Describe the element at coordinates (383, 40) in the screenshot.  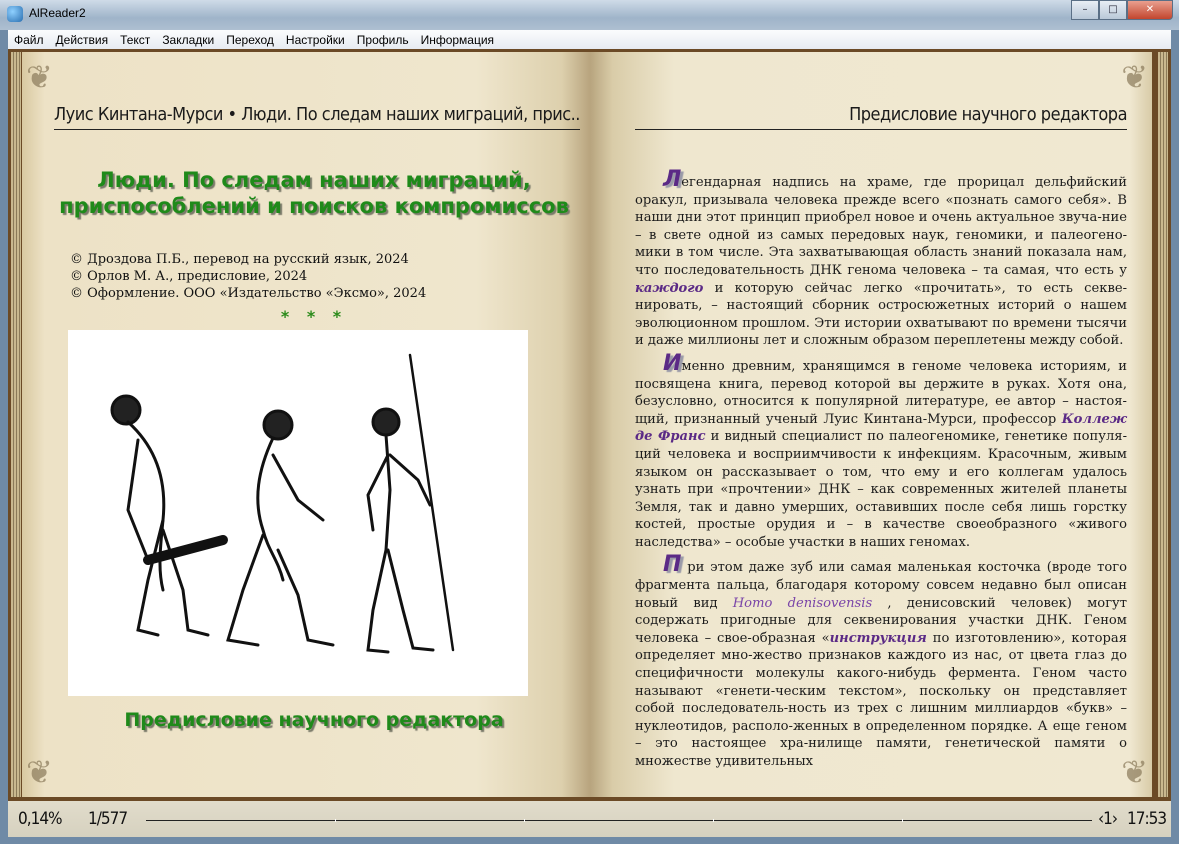
I see `menu-profile: Профиль` at that location.